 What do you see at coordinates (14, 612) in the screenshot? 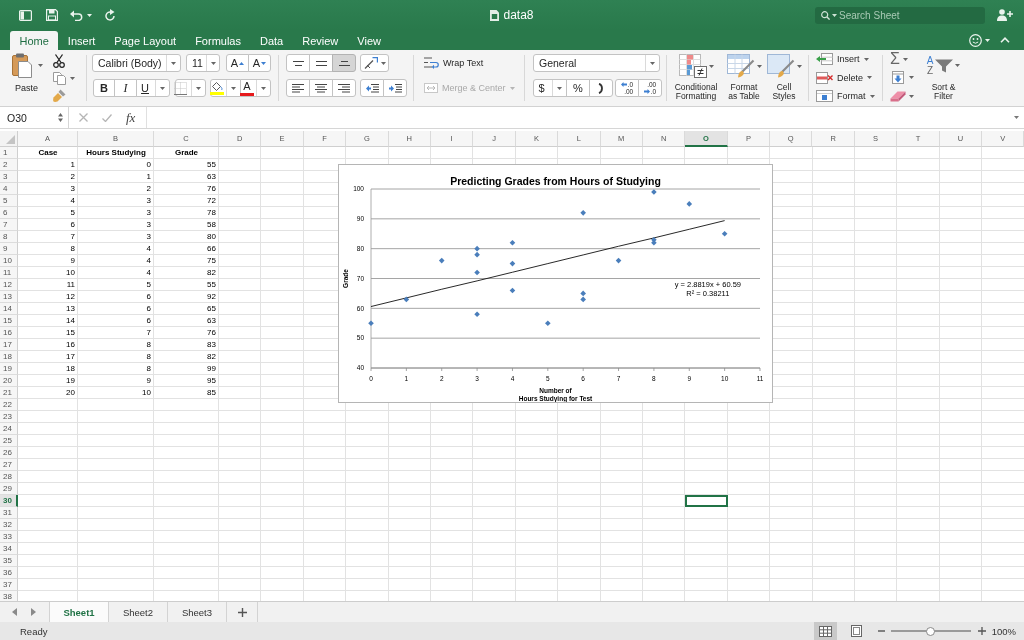
I see `left-triangle-icon` at bounding box center [14, 612].